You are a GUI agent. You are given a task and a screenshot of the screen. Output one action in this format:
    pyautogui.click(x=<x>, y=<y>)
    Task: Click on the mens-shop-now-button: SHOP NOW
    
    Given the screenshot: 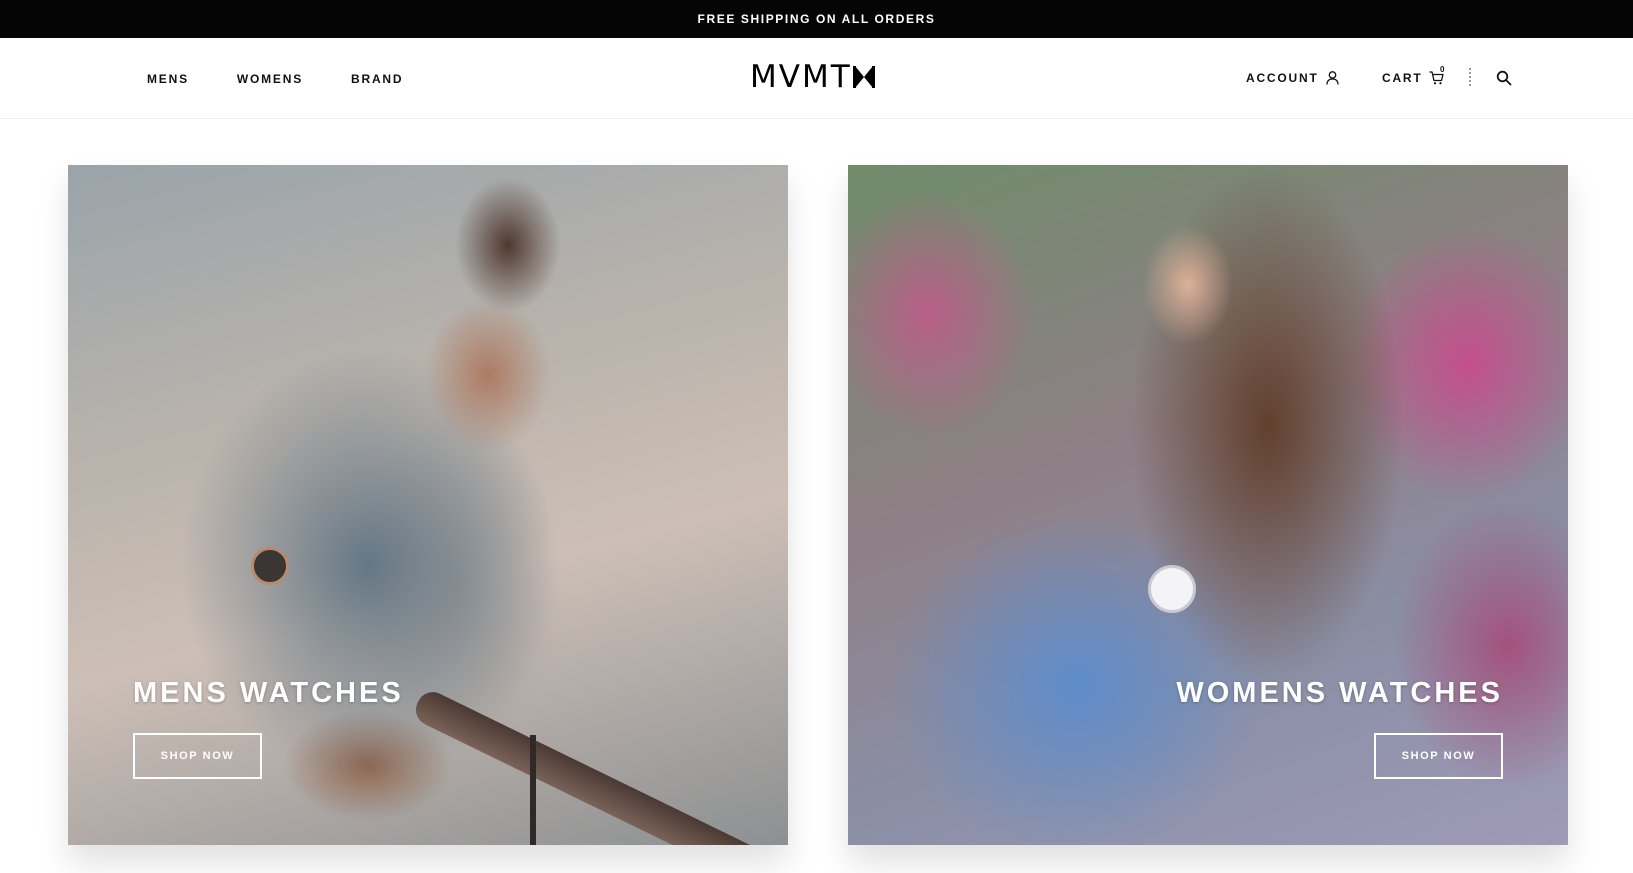 What is the action you would take?
    pyautogui.click(x=197, y=756)
    